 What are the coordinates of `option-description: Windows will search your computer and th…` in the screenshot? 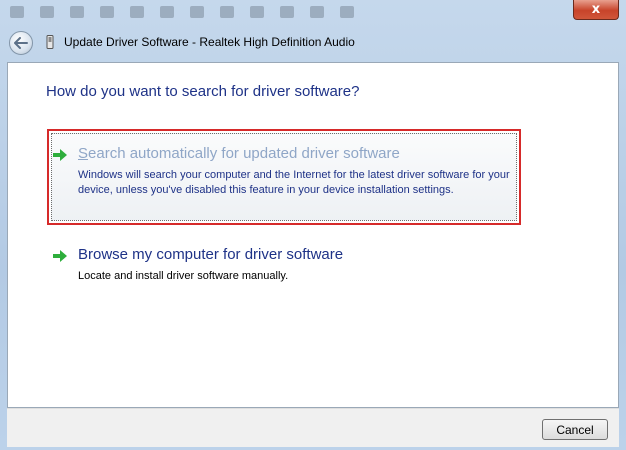 It's located at (294, 182).